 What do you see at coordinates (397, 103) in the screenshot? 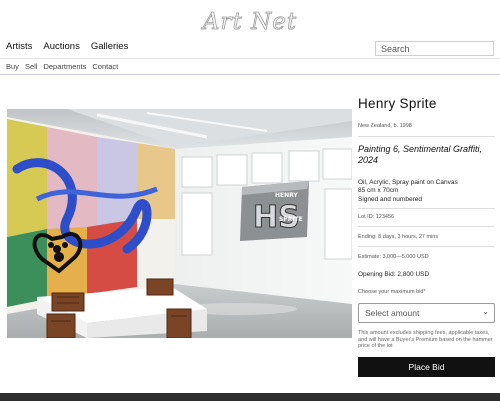
I see `artist-name: Henry Sprite` at bounding box center [397, 103].